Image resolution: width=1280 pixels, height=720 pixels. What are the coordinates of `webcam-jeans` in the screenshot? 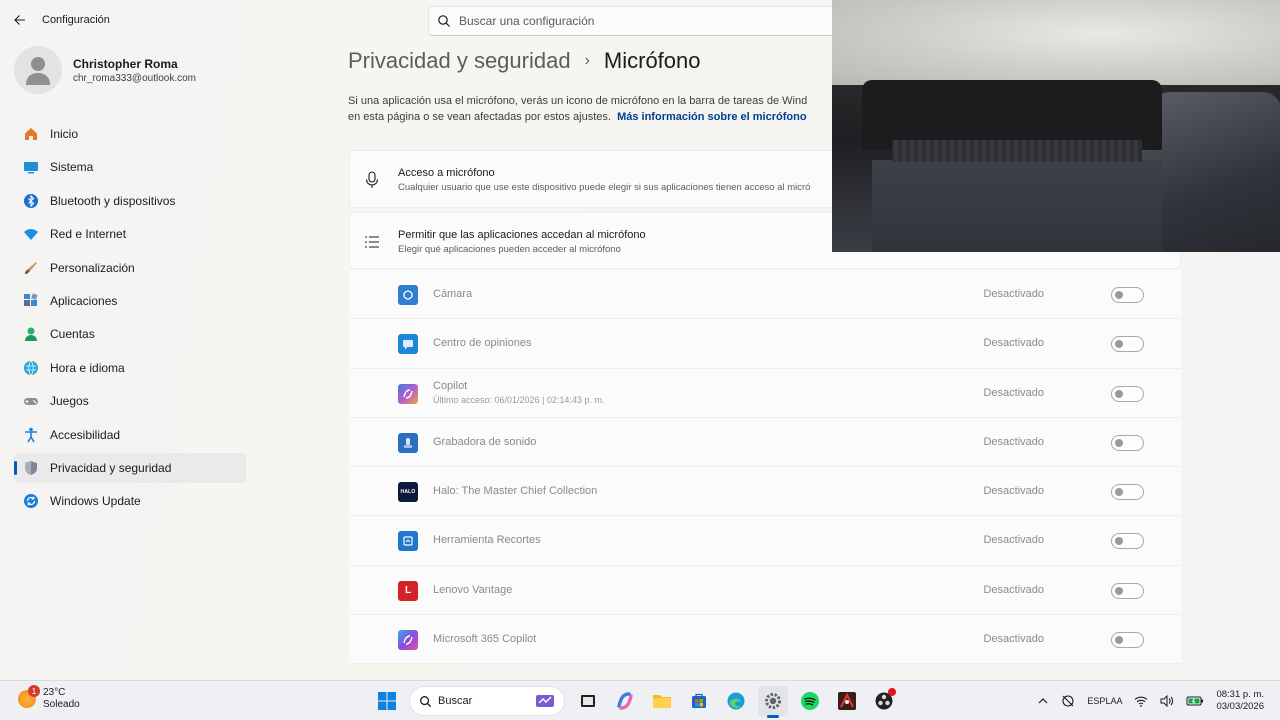 It's located at (1017, 206).